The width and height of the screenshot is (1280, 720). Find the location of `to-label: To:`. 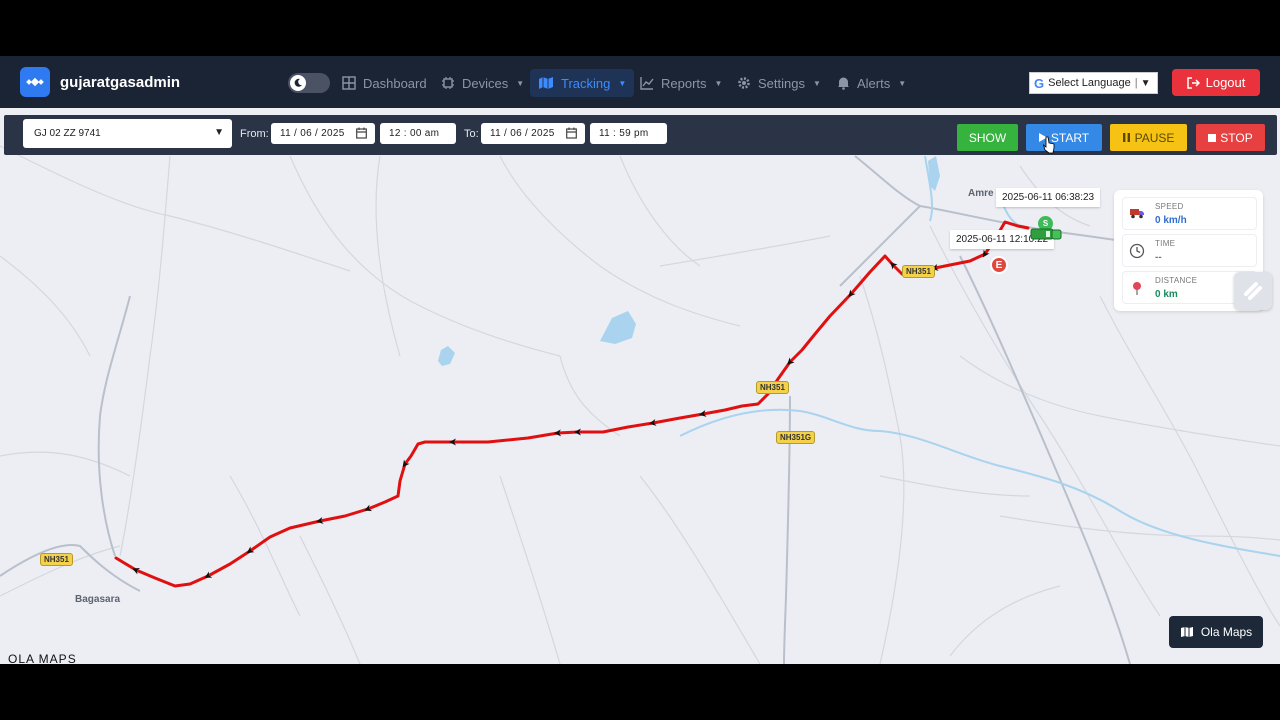

to-label: To: is located at coordinates (471, 134).